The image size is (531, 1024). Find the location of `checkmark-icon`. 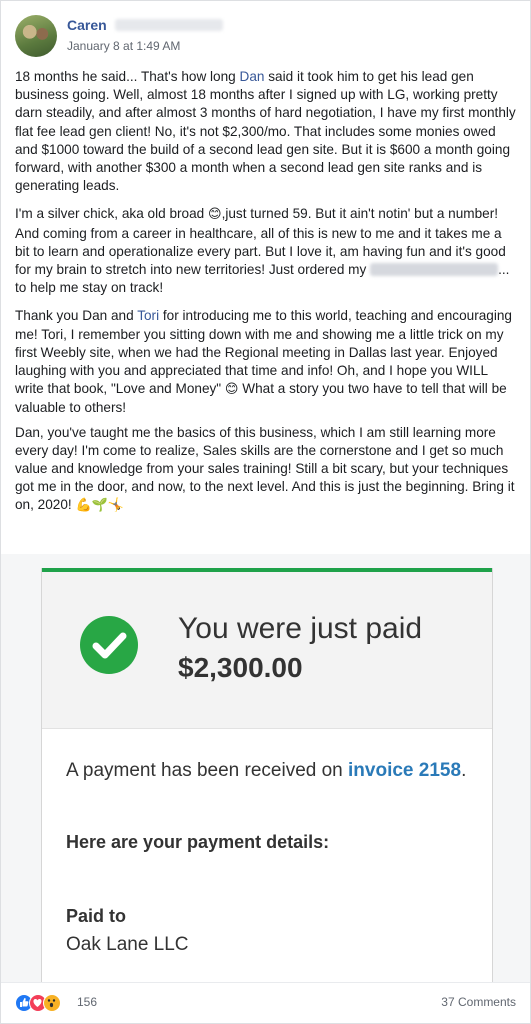

checkmark-icon is located at coordinates (109, 645).